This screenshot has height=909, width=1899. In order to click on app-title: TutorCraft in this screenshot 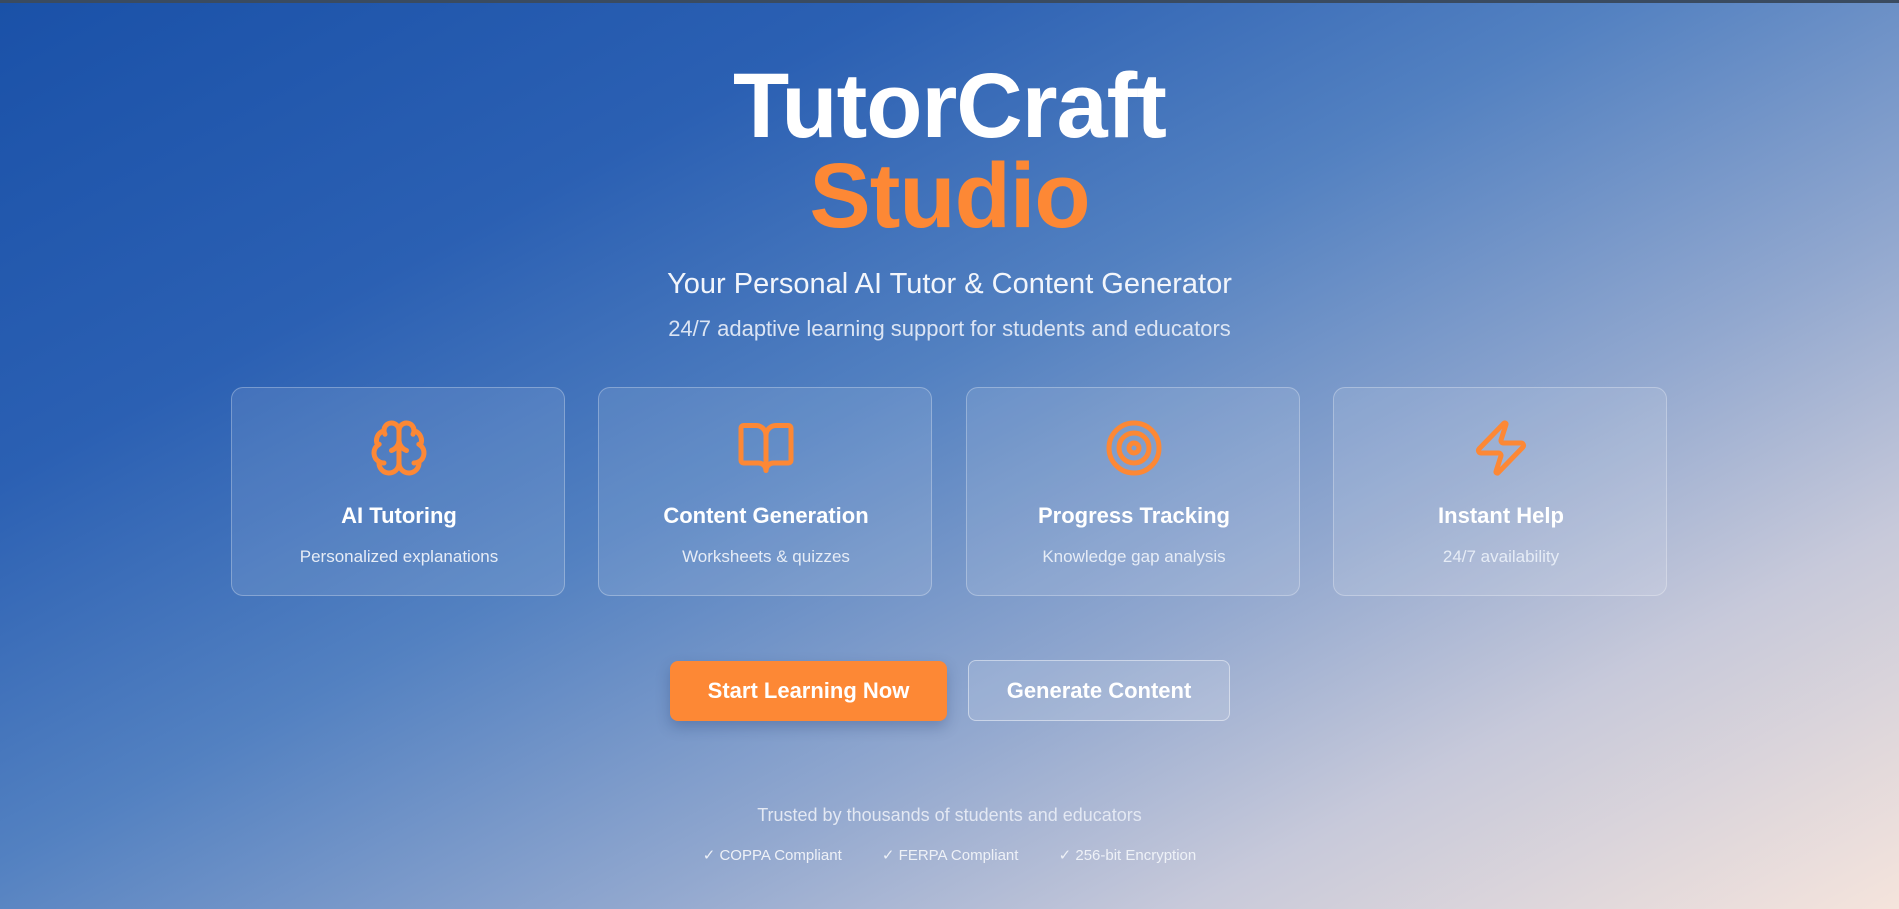, I will do `click(950, 106)`.